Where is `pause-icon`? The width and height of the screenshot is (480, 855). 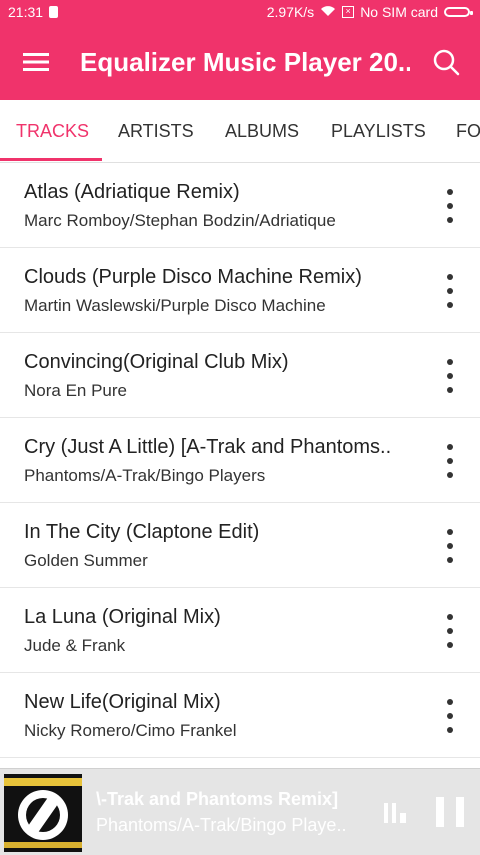 pause-icon is located at coordinates (450, 812).